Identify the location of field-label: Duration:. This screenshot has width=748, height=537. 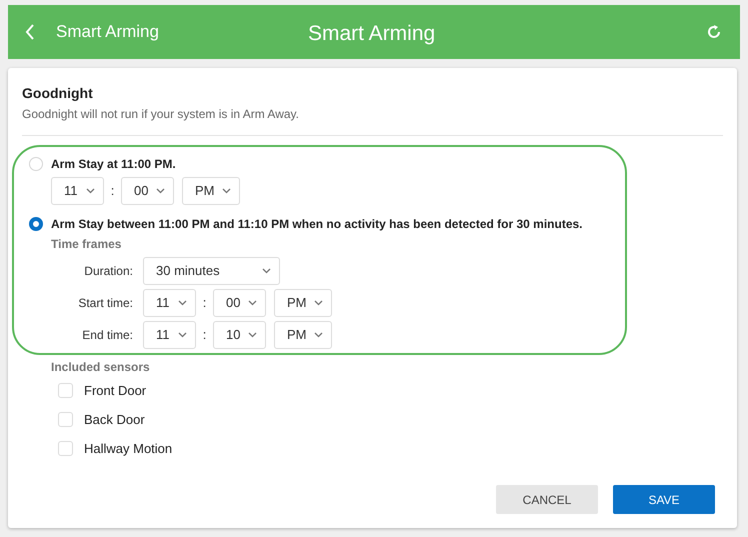
(108, 271).